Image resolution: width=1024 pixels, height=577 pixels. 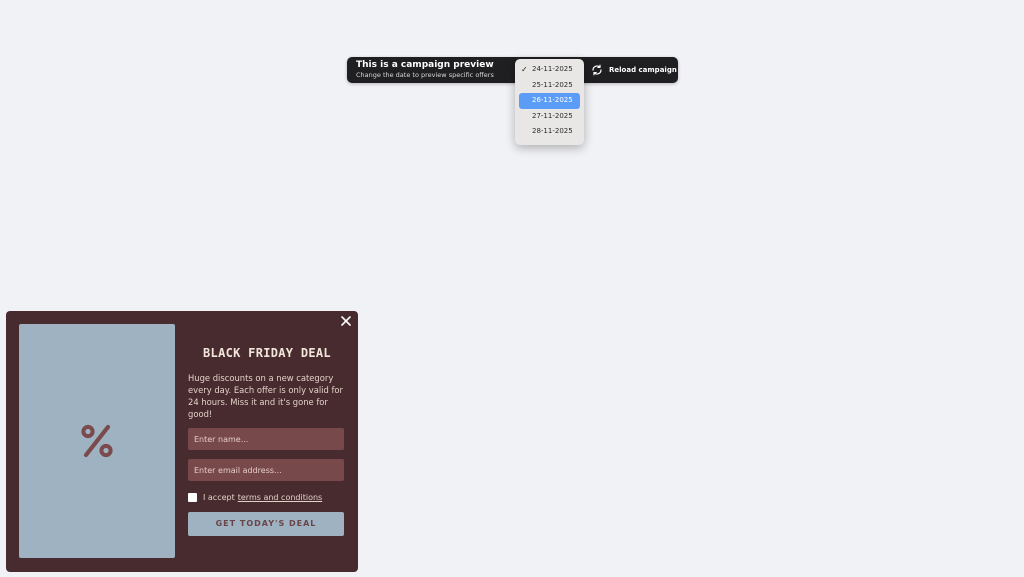 I want to click on date-option-label: 25-11-2025, so click(x=552, y=84).